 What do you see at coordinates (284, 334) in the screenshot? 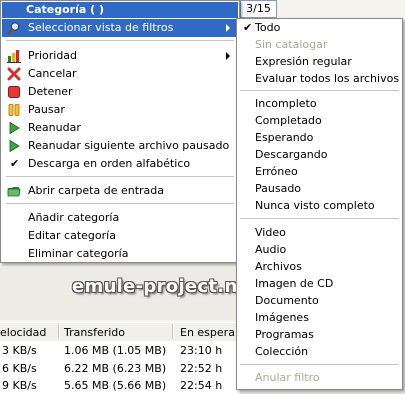
I see `filter-item-label: Programas` at bounding box center [284, 334].